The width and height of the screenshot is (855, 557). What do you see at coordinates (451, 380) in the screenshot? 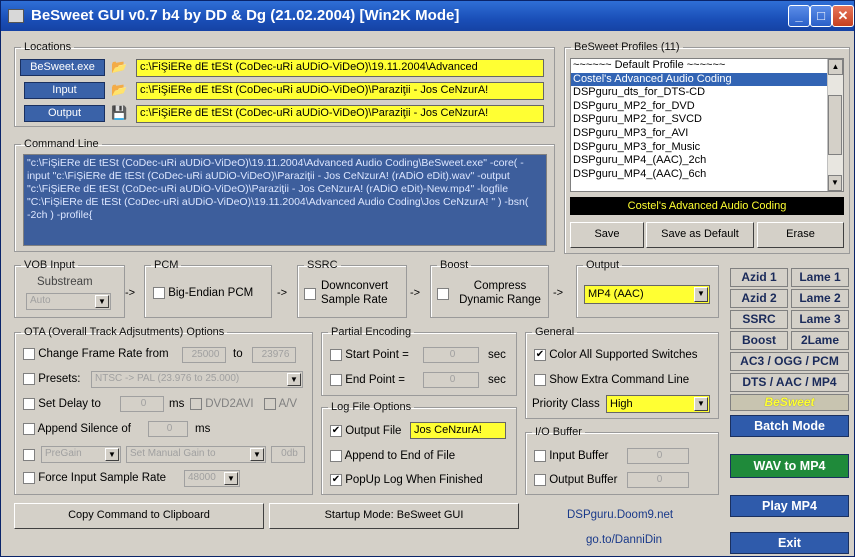
I see `end-point-input: 0` at bounding box center [451, 380].